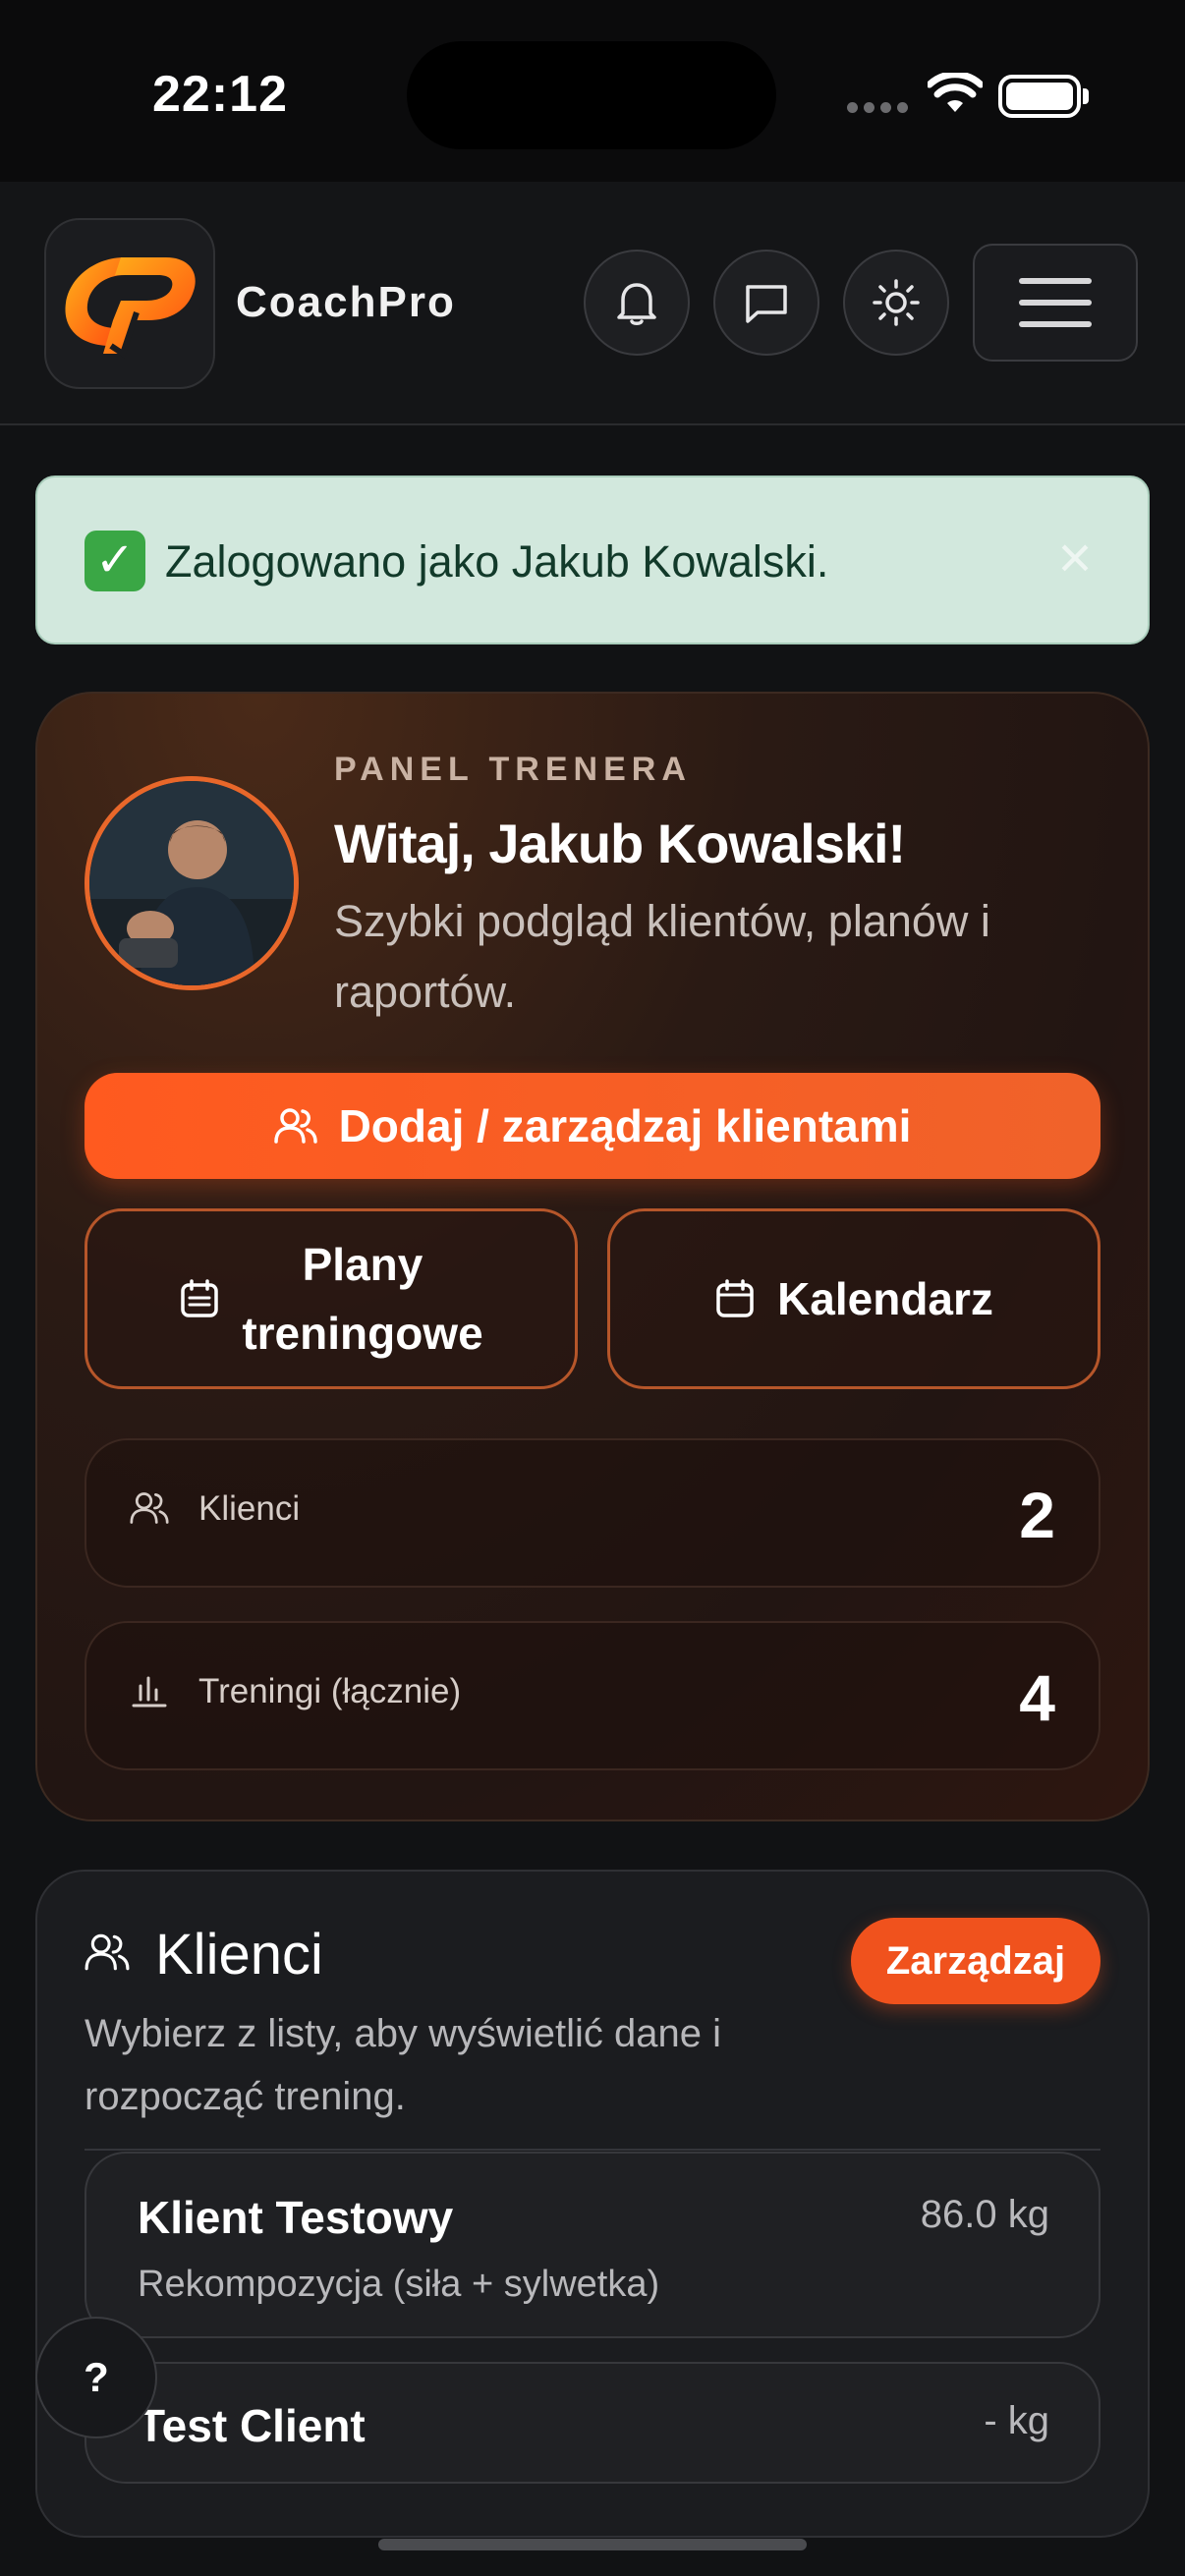 Image resolution: width=1185 pixels, height=2576 pixels. I want to click on client-name: Test Client, so click(252, 2425).